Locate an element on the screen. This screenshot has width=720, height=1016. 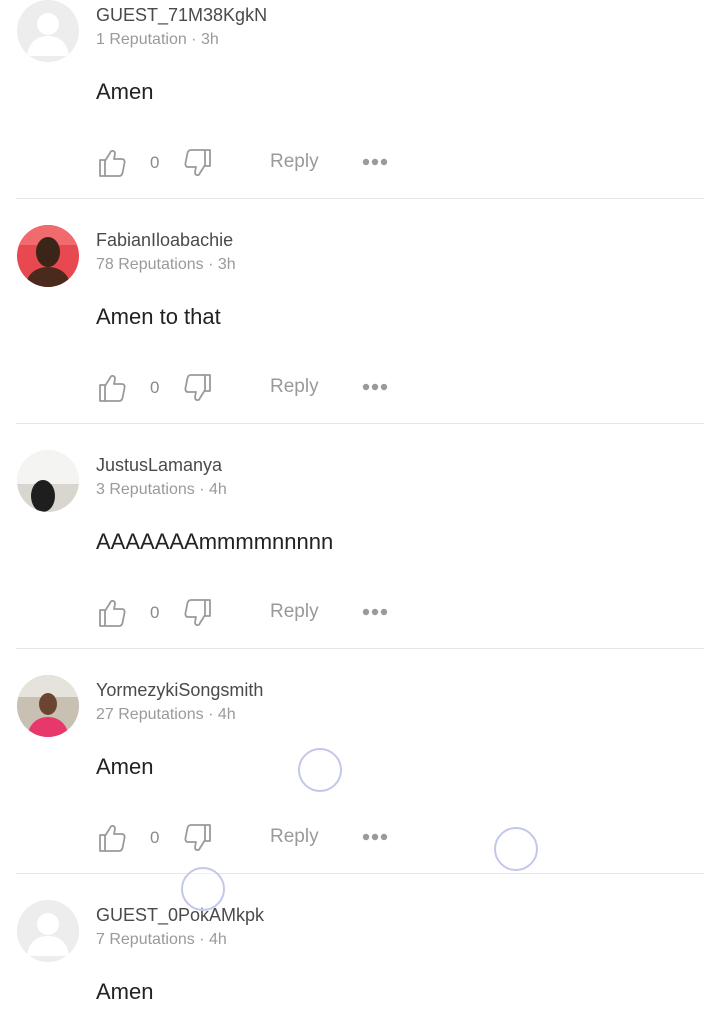
comment-username: GUEST_0PokAMkpk is located at coordinates (180, 915).